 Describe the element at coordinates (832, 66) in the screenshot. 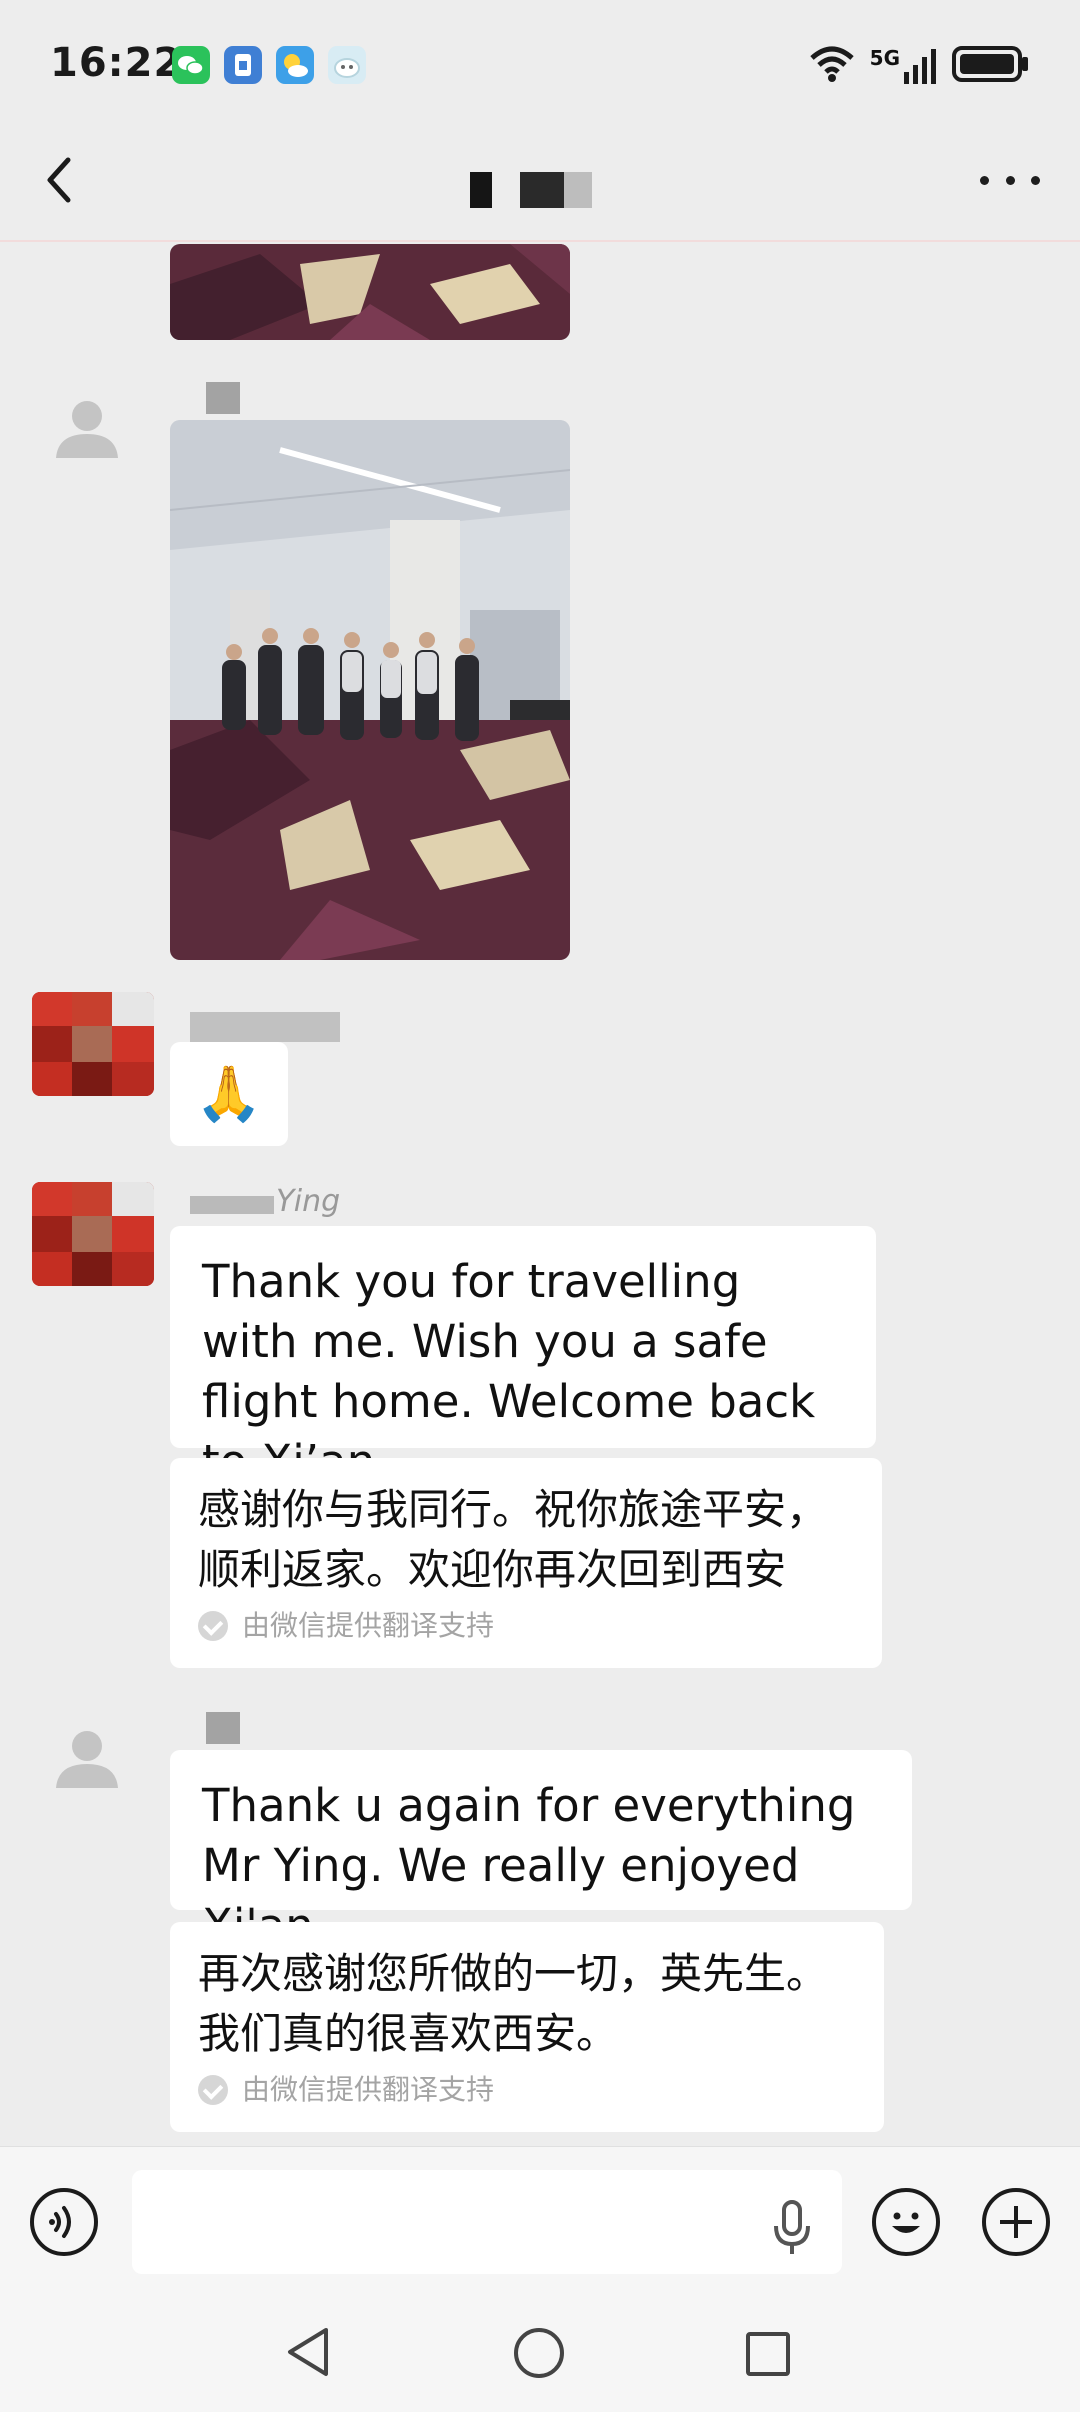

I see `wifi-icon` at that location.